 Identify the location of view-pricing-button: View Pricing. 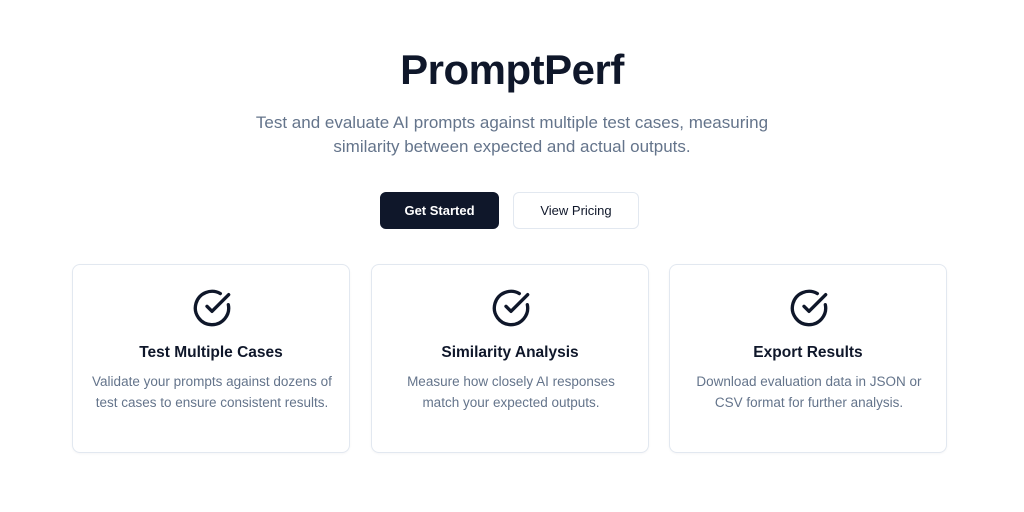
(576, 210).